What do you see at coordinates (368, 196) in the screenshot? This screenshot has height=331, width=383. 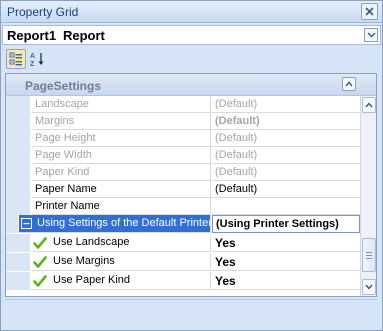 I see `vertical-scrollbar` at bounding box center [368, 196].